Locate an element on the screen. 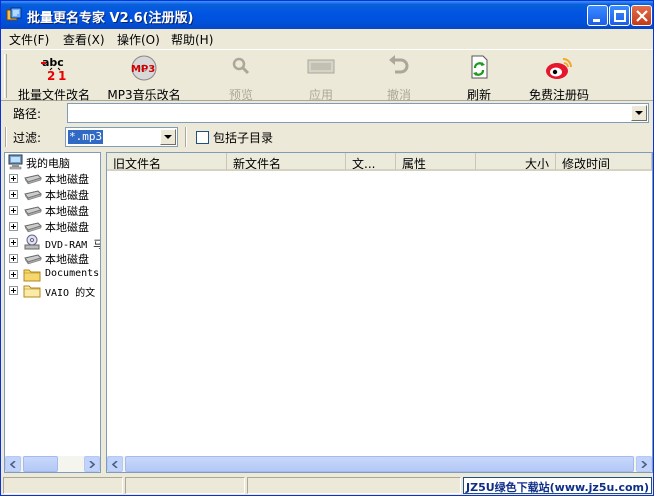 This screenshot has width=654, height=496. path-label: 路径: is located at coordinates (27, 114).